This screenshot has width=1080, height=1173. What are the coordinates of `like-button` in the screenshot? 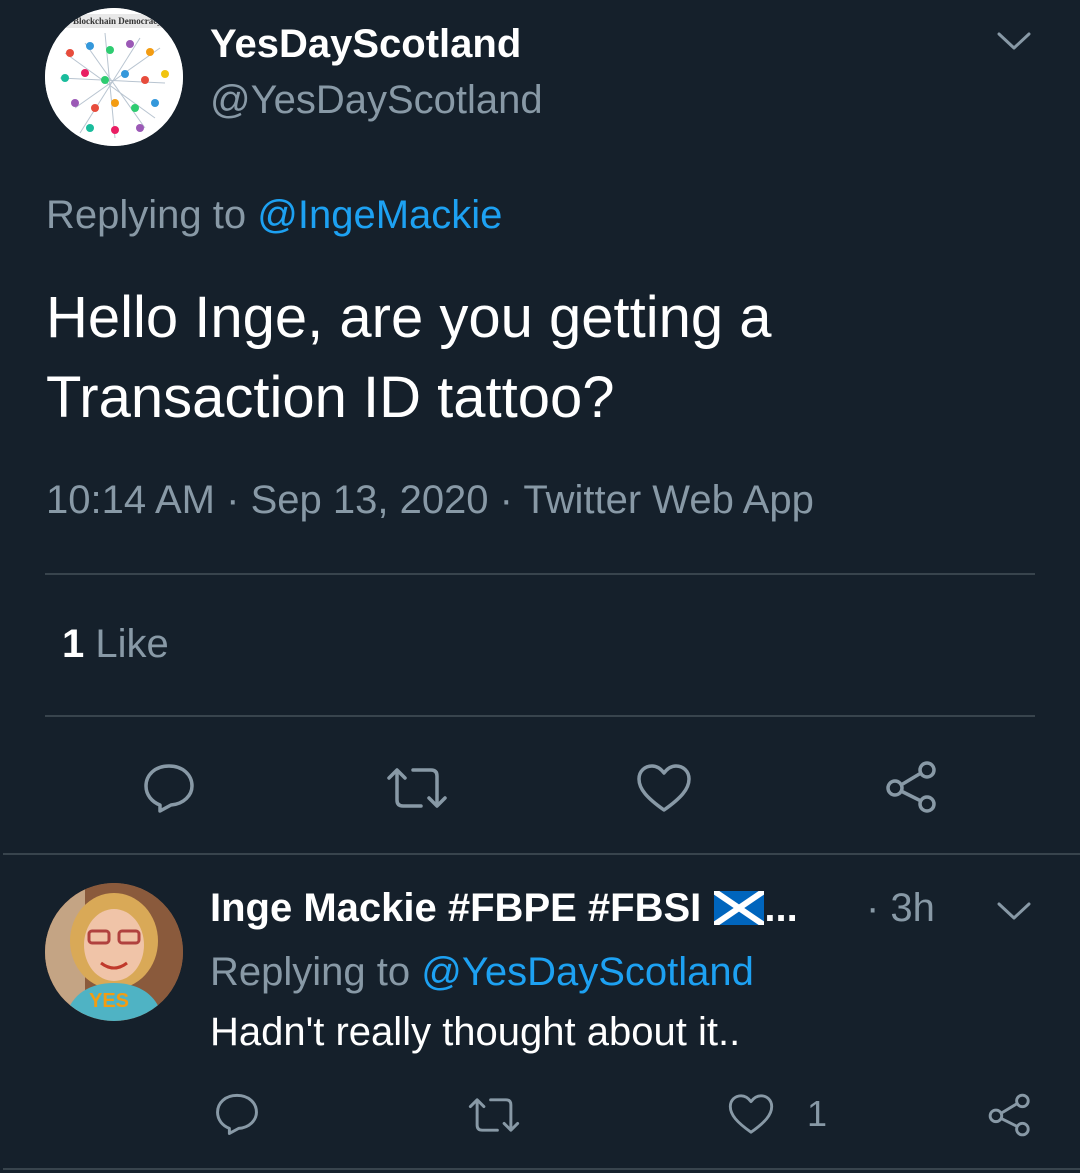 It's located at (664, 788).